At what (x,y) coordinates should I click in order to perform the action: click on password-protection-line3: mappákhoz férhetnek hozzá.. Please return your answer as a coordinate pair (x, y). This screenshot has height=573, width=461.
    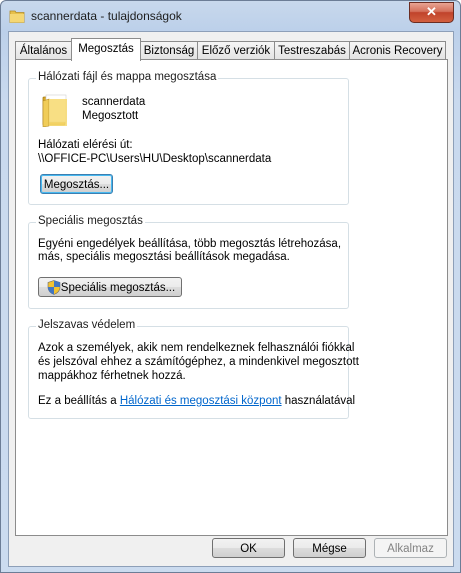
    Looking at the image, I should click on (112, 376).